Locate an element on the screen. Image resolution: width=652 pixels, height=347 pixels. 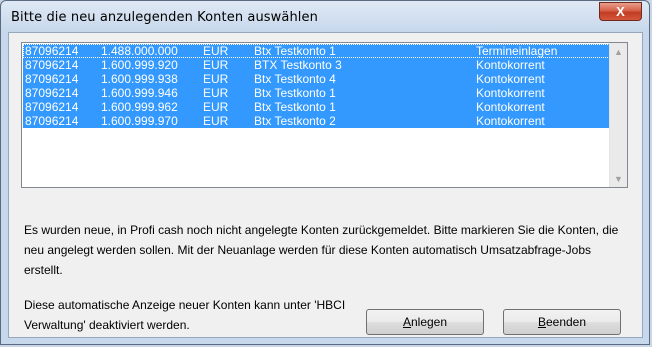
close-button: X is located at coordinates (620, 11).